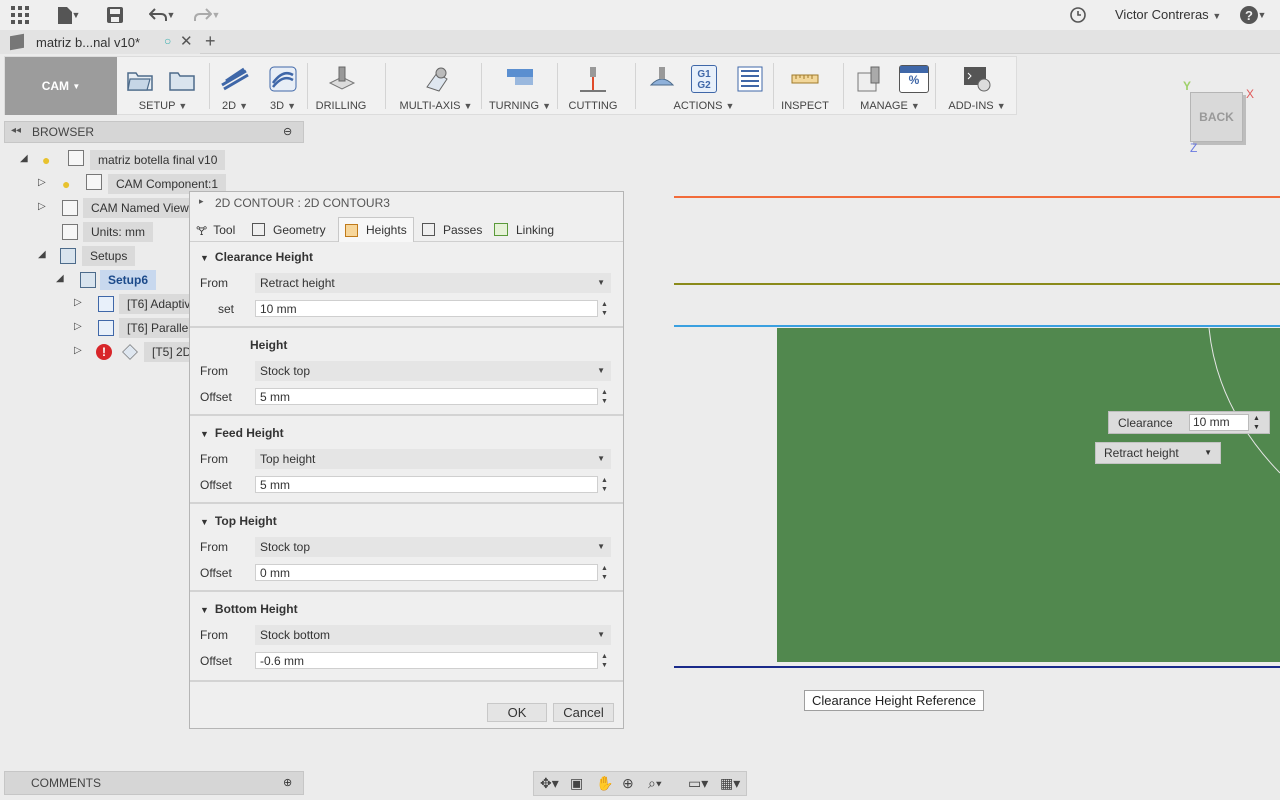  I want to click on cancel-button: Cancel, so click(583, 712).